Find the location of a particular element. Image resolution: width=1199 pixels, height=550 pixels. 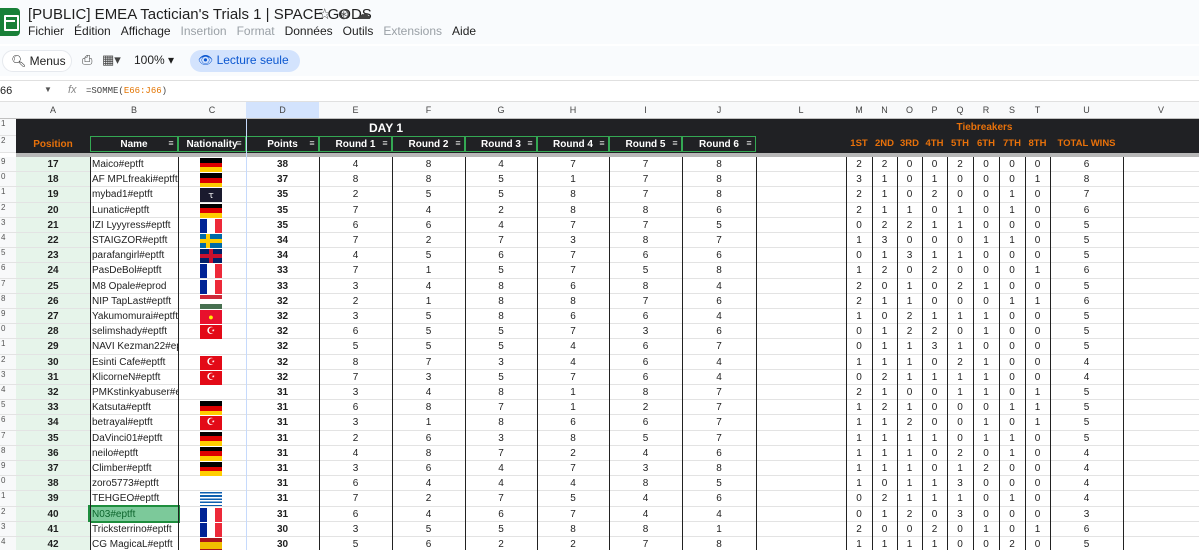

total-wins-cell: 8 is located at coordinates (1086, 178).